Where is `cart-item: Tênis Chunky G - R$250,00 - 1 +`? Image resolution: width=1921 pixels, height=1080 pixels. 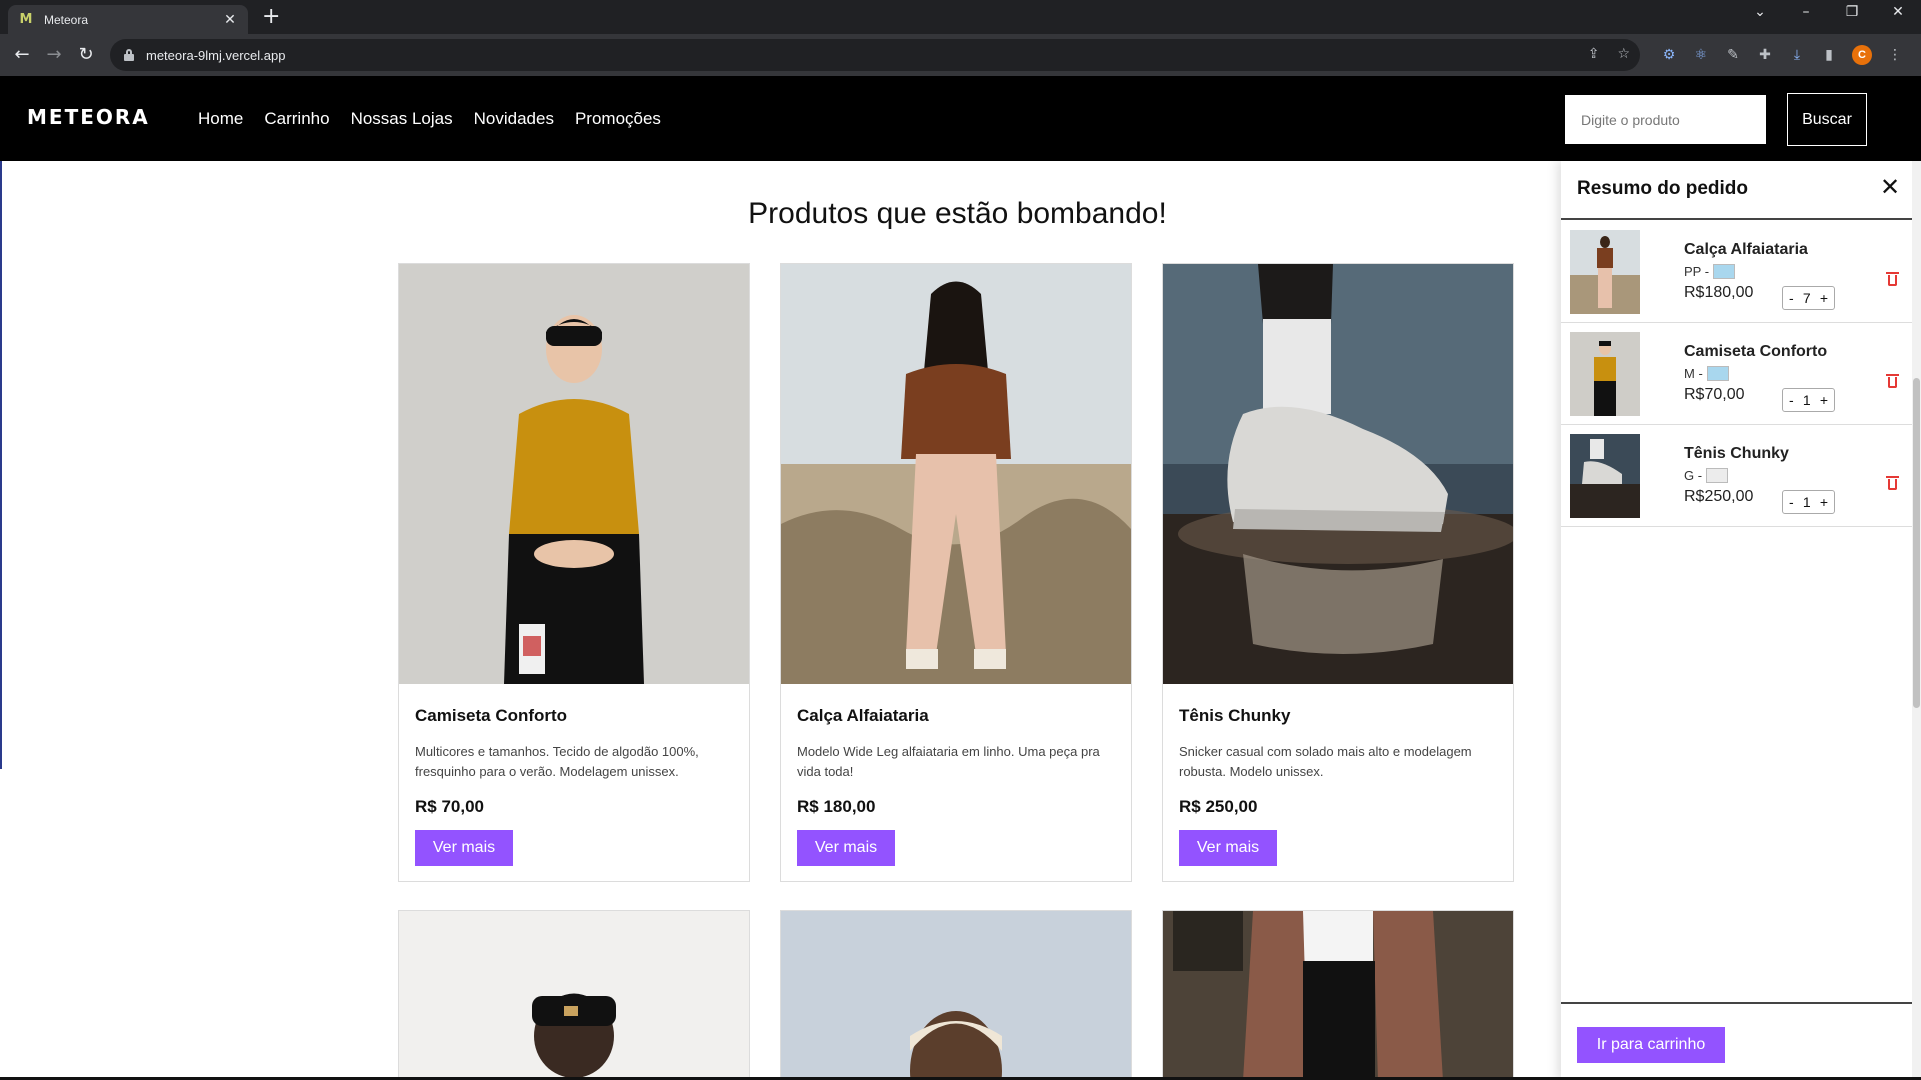 cart-item: Tênis Chunky G - R$250,00 - 1 + is located at coordinates (1736, 476).